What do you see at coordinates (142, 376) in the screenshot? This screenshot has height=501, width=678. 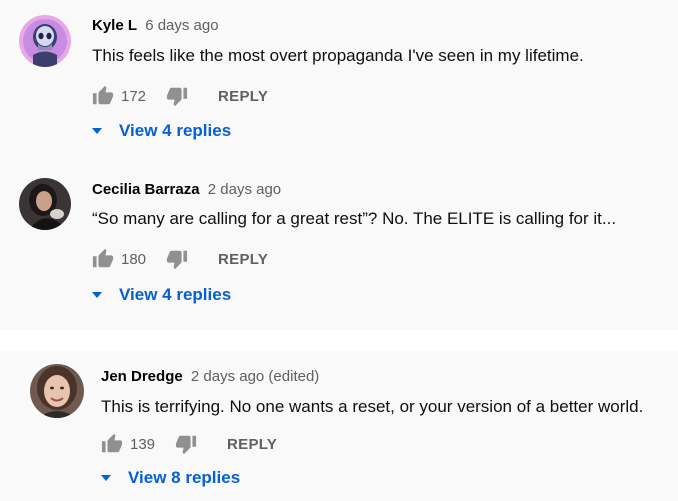 I see `author-name: Jen Dredge` at bounding box center [142, 376].